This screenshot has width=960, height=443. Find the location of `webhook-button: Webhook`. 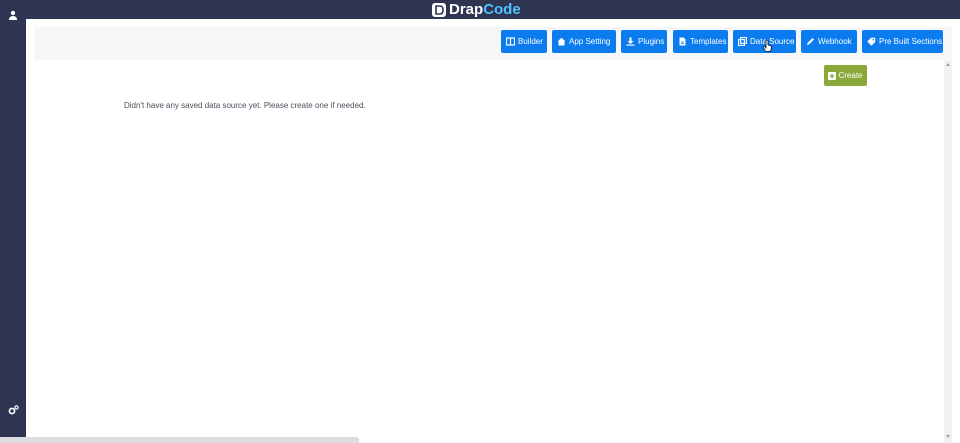

webhook-button: Webhook is located at coordinates (829, 41).